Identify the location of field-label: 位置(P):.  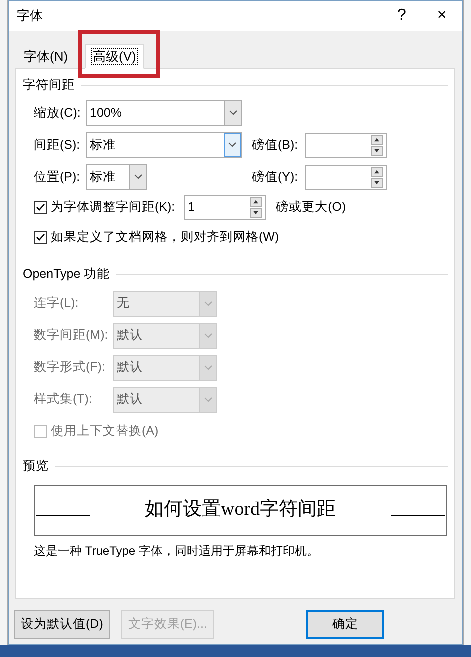
(58, 177).